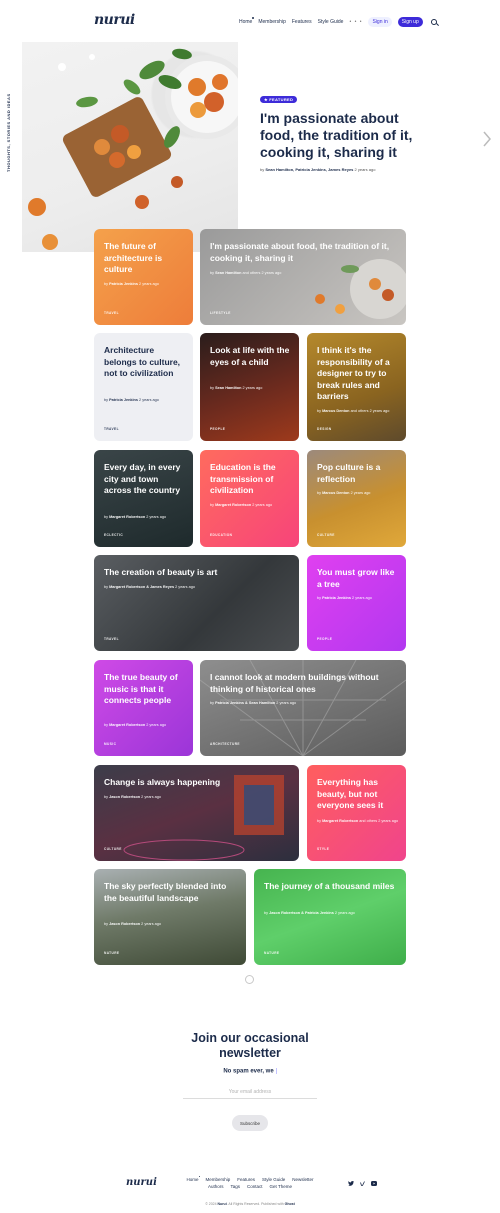  I want to click on card-meta: by Sean Hamilton 2 years ago, so click(236, 388).